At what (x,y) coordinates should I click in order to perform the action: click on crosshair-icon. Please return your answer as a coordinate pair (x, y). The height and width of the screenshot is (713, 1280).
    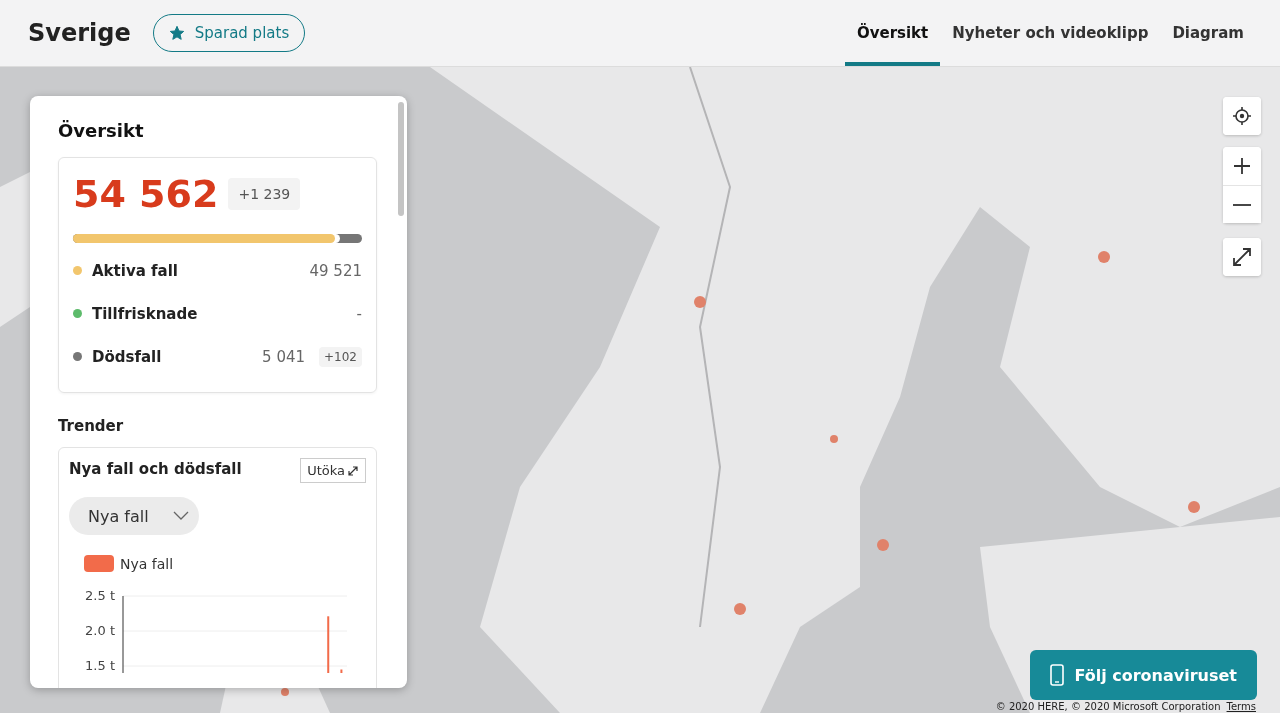
    Looking at the image, I should click on (1242, 116).